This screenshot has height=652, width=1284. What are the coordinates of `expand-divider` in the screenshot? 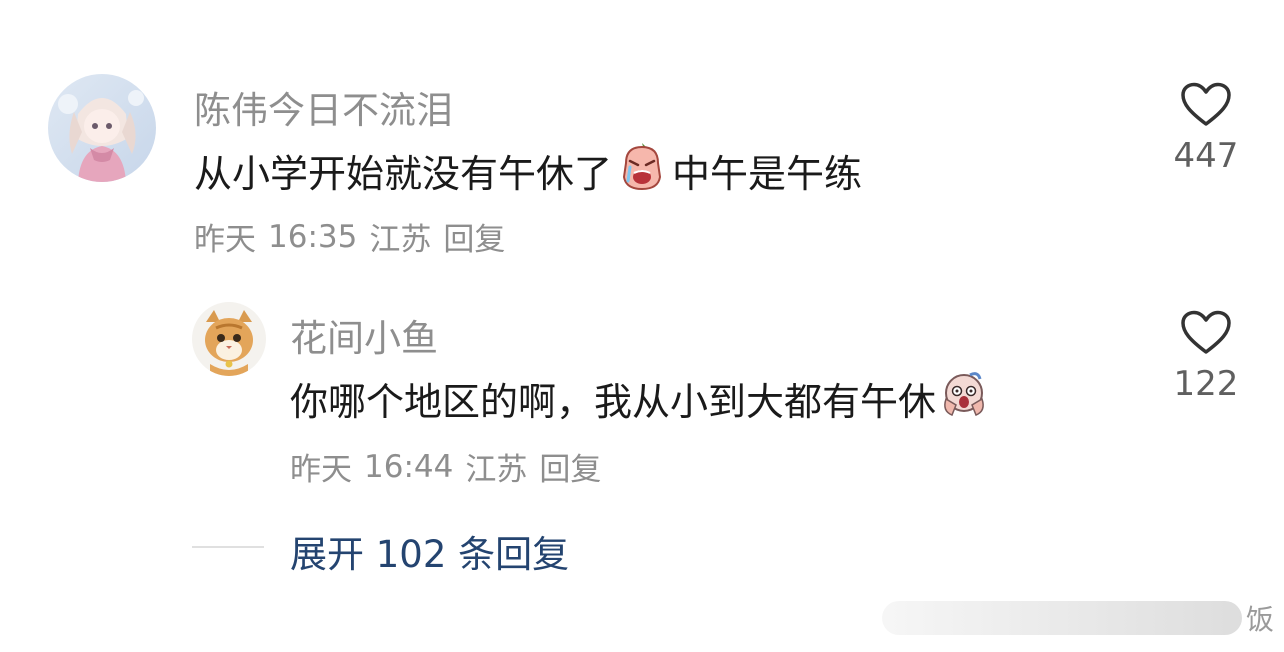 It's located at (228, 547).